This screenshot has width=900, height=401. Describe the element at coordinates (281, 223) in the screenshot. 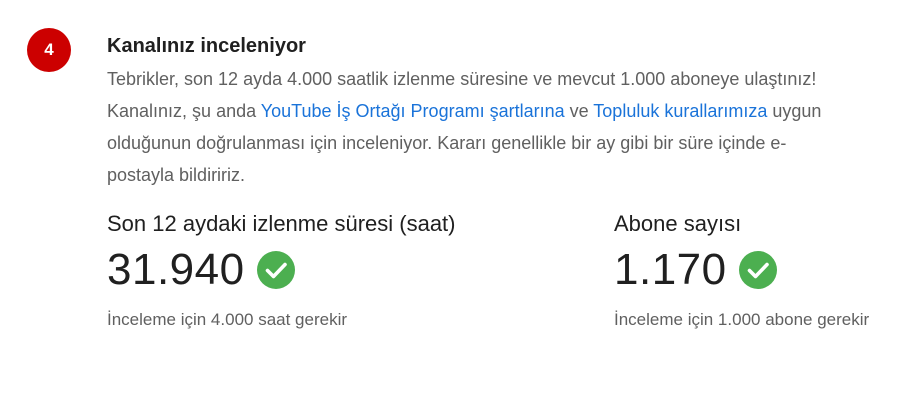

I see `watch-time-label: Son 12 aydaki izlenme süresi (saat)` at that location.